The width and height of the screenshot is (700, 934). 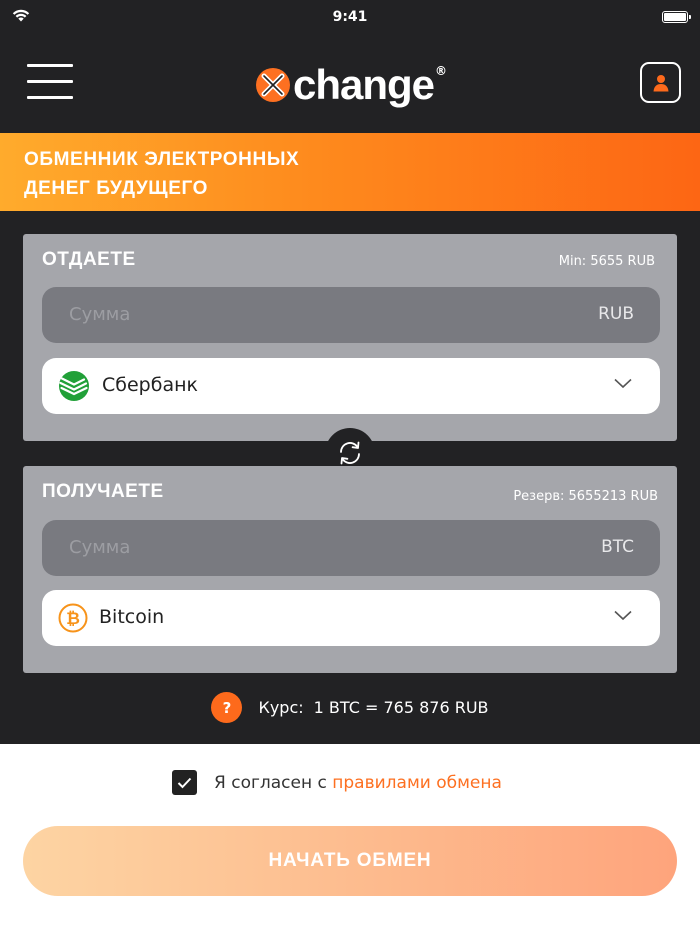 I want to click on agreement-row: Я согласен с правилами обмена, so click(x=337, y=782).